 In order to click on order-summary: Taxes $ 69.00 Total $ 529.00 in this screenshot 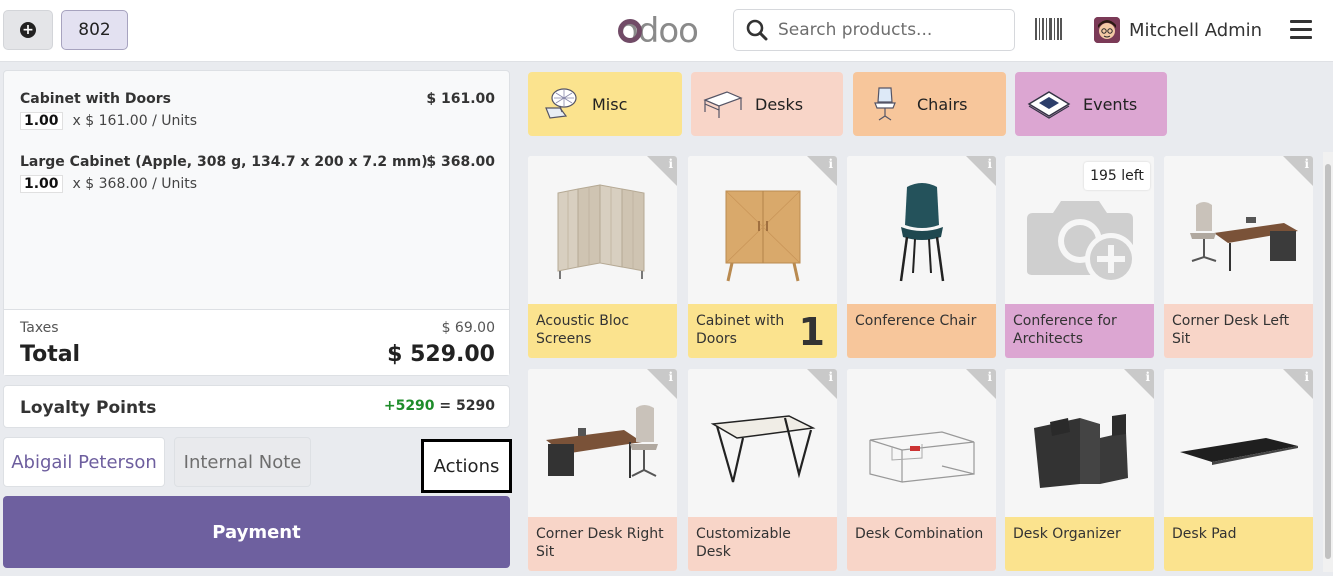, I will do `click(256, 342)`.